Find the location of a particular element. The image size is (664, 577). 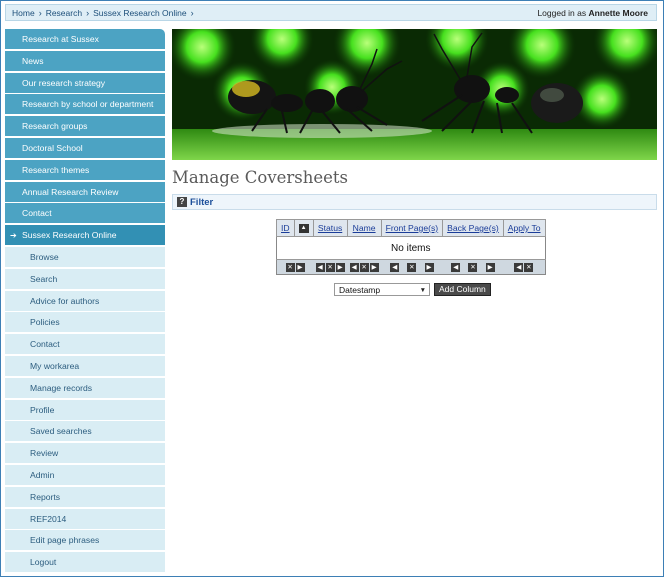

sidebar-item-sussex-research-online: ➔ Sussex Research Online is located at coordinates (85, 235).